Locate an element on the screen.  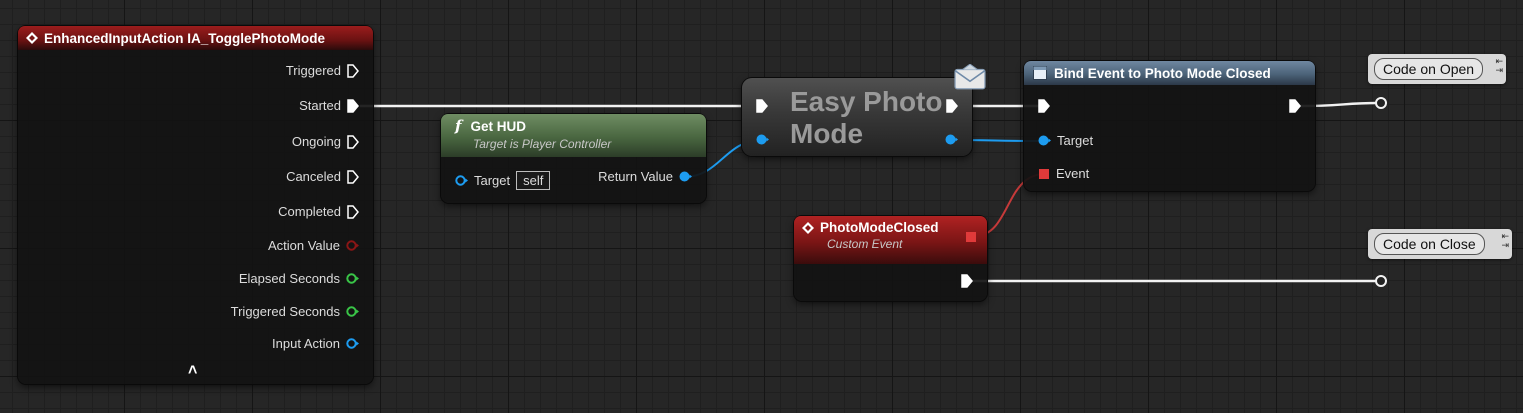
comment-text: Code on Open is located at coordinates (1429, 69).